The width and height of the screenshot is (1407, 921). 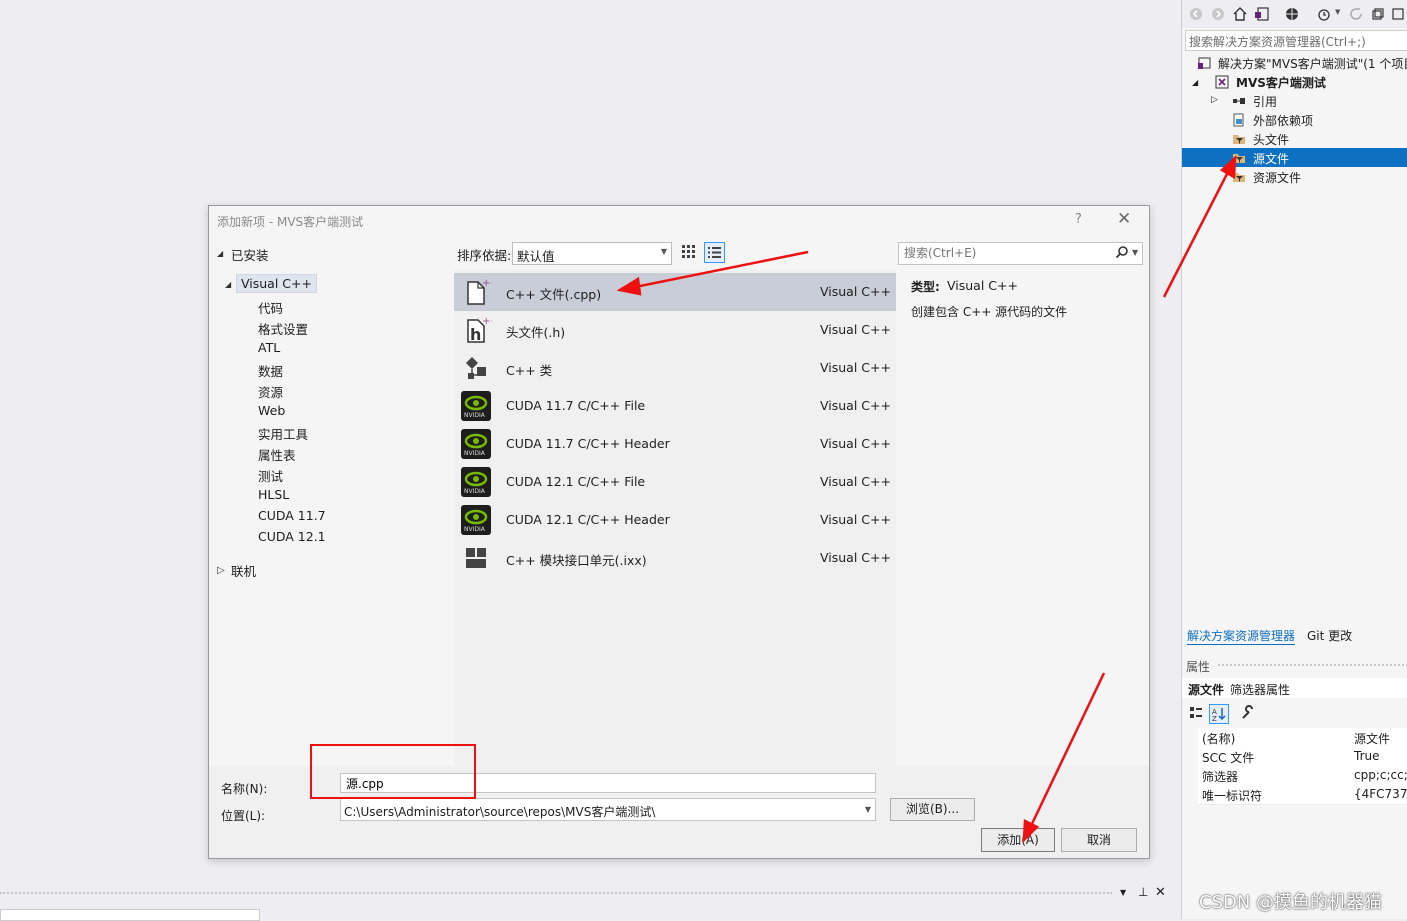 What do you see at coordinates (1239, 139) in the screenshot?
I see `filter-folder-icon` at bounding box center [1239, 139].